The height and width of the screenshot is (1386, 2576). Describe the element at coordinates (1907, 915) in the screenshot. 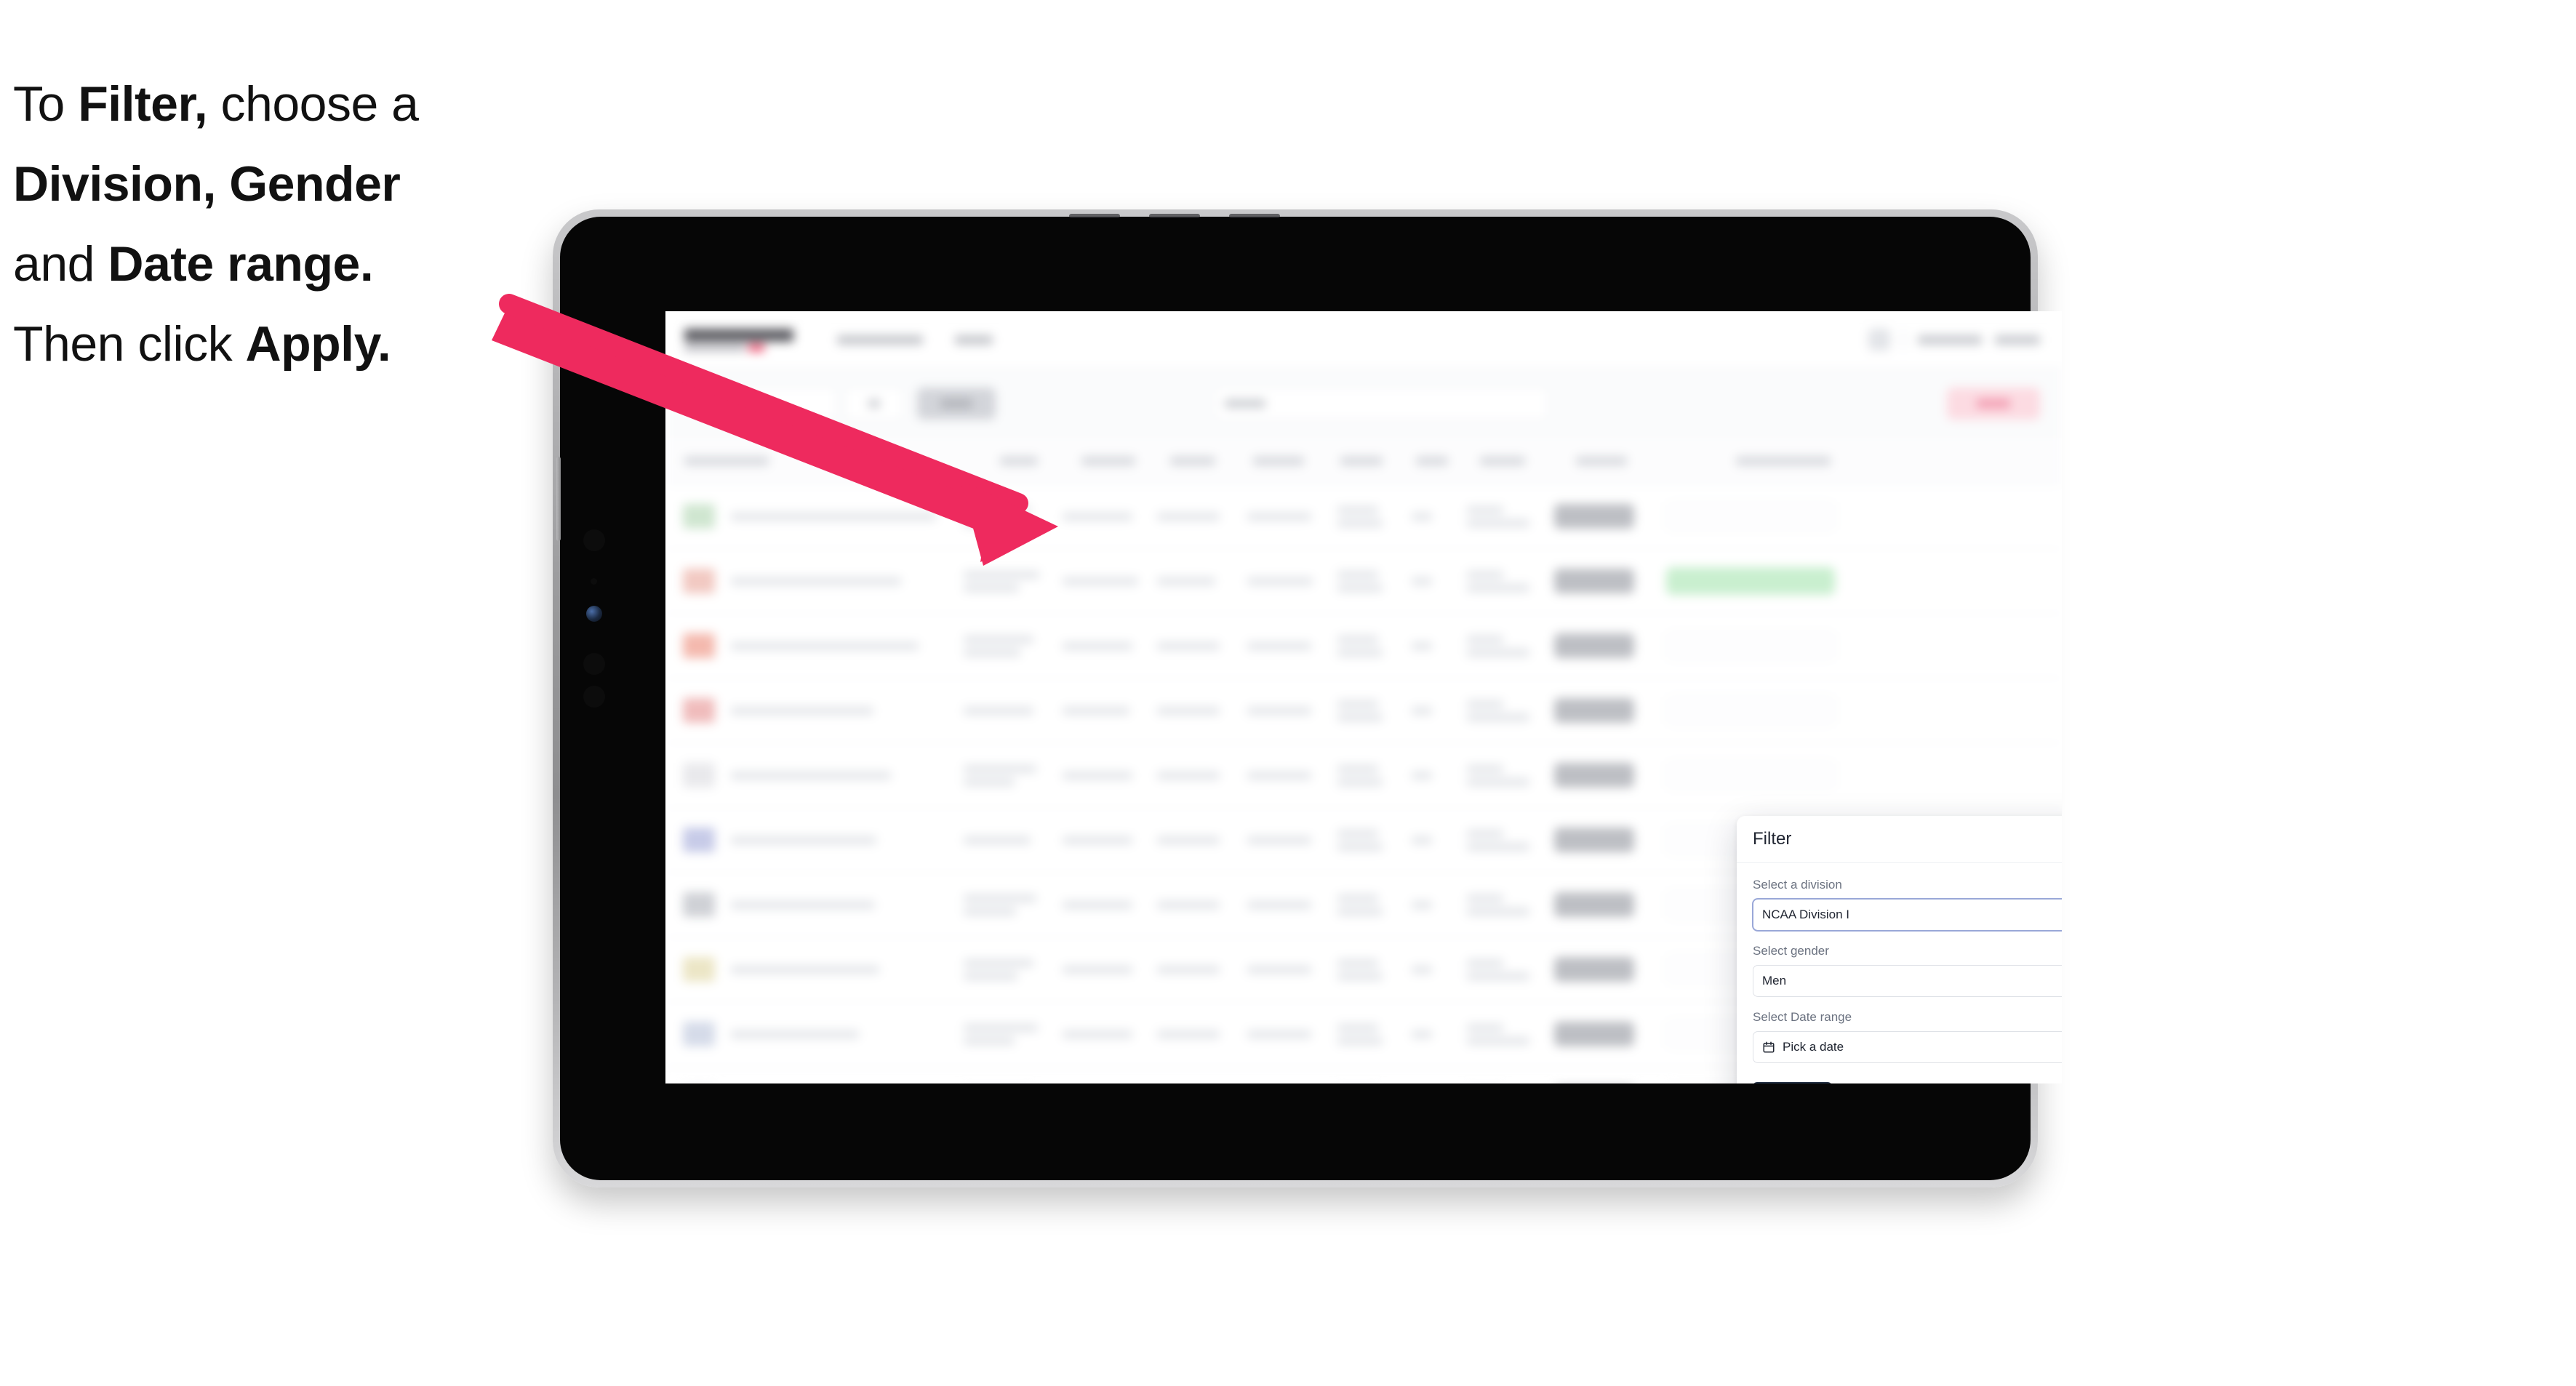

I see `division-select: NCAA Division I ✕ ▴▾` at that location.